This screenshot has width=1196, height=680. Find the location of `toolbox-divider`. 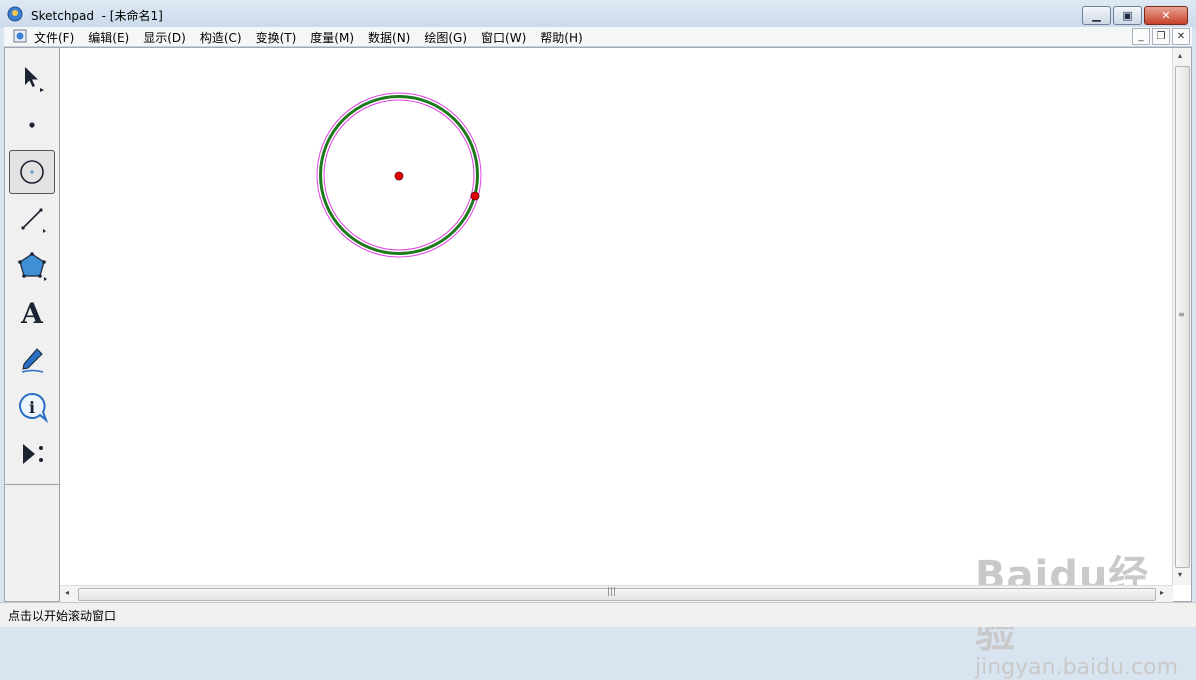

toolbox-divider is located at coordinates (32, 484).